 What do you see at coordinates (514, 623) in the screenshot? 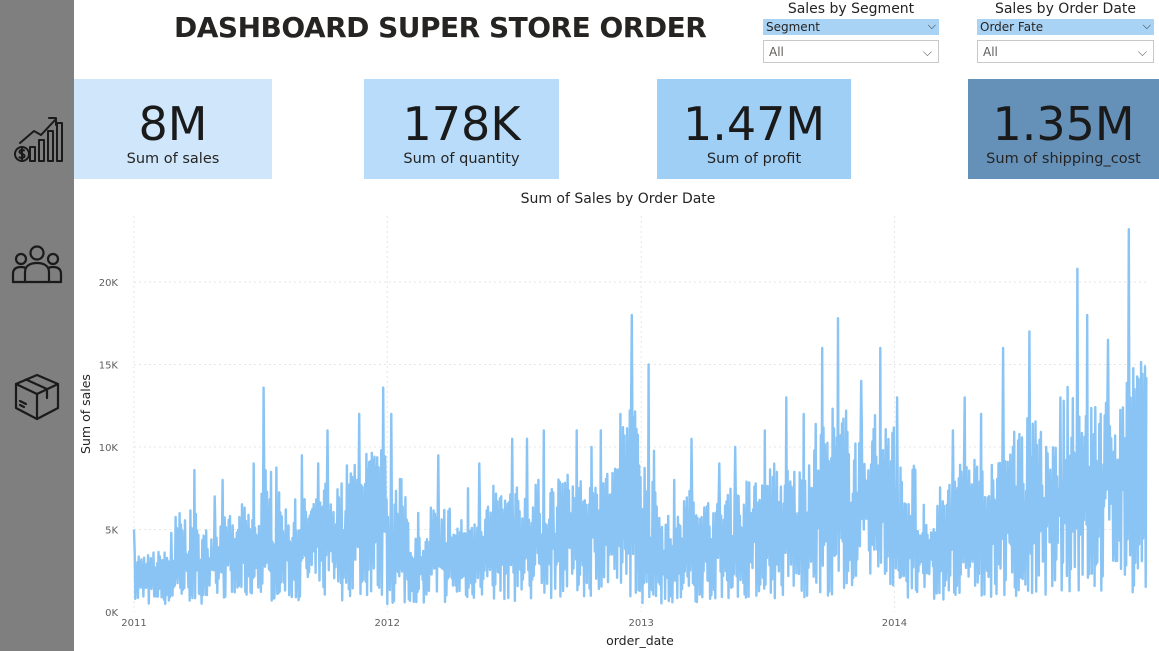
I see `x-axis: 2011 2012 2013 2014` at bounding box center [514, 623].